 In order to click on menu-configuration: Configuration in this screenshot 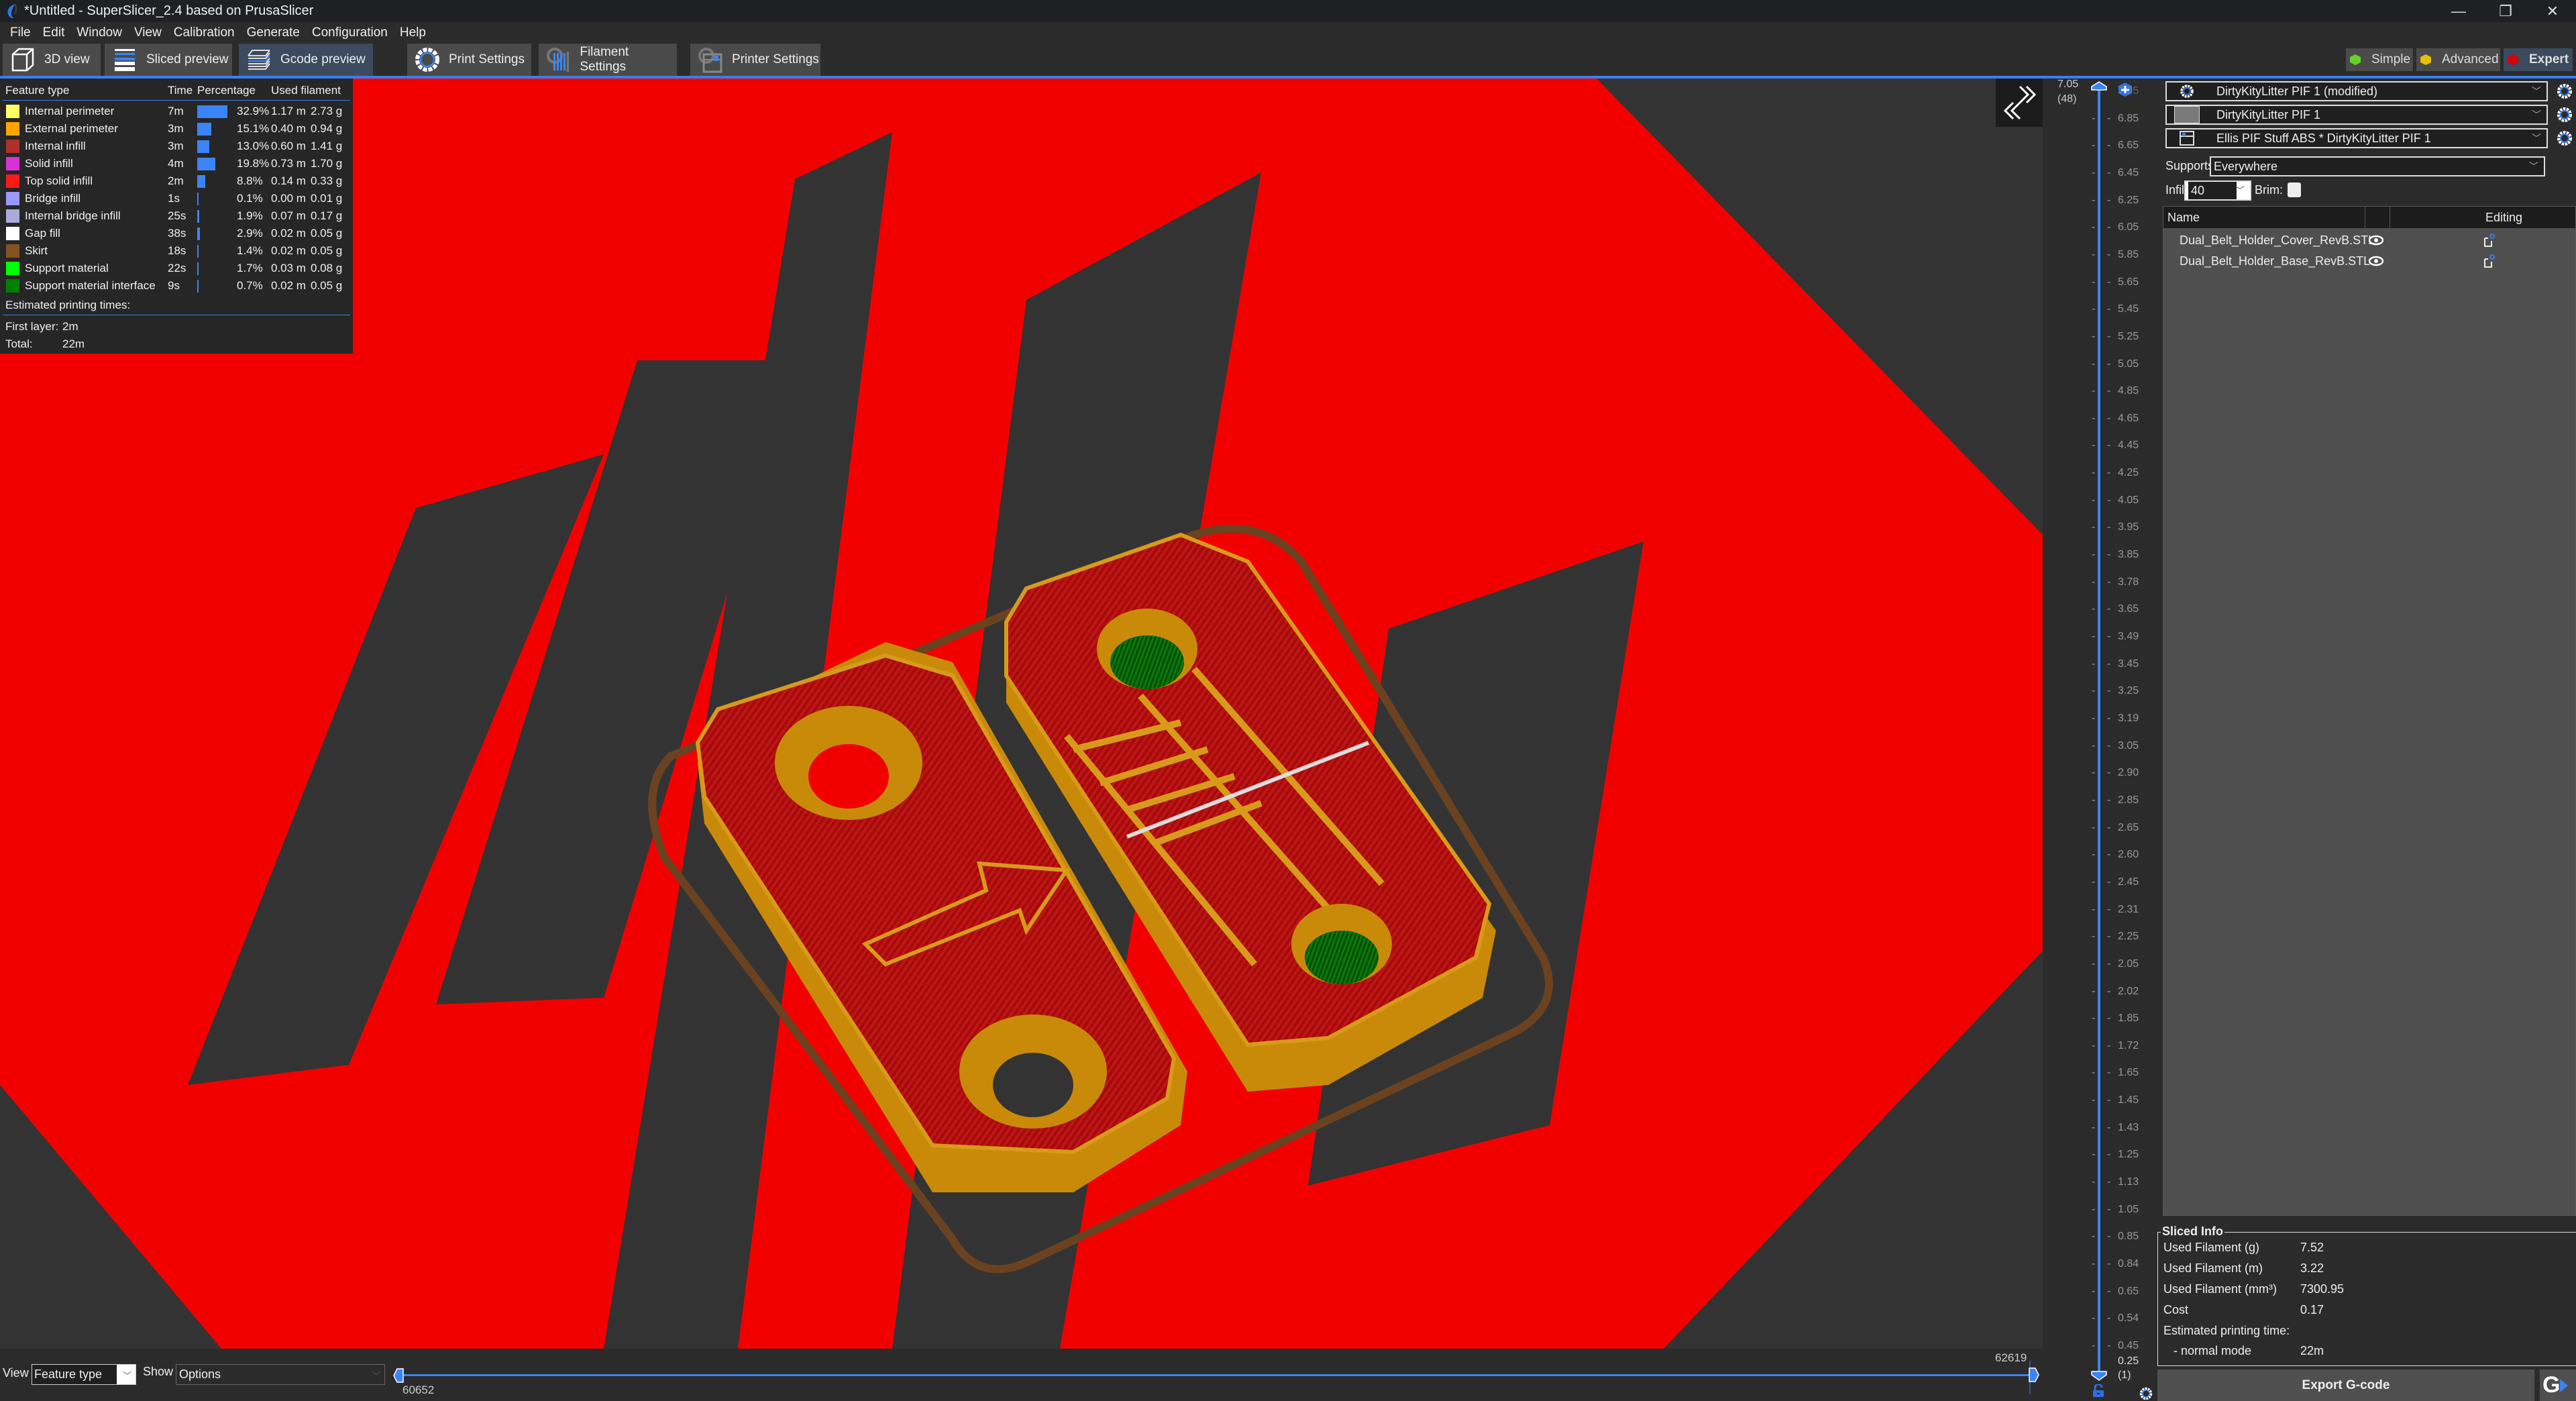, I will do `click(350, 32)`.